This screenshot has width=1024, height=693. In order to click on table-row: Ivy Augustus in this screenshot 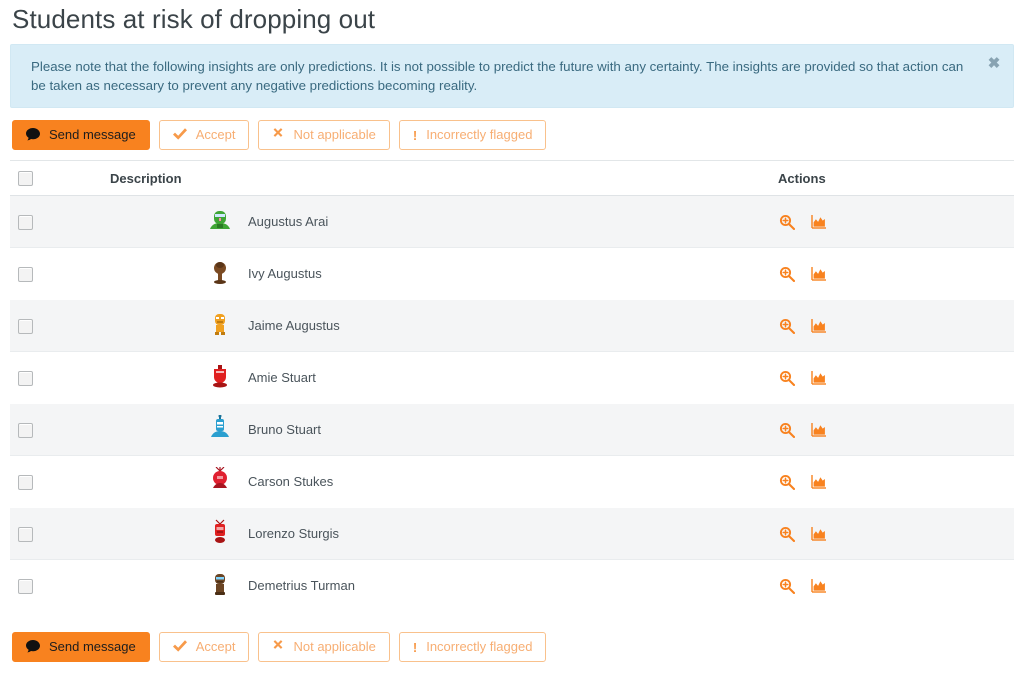, I will do `click(512, 273)`.